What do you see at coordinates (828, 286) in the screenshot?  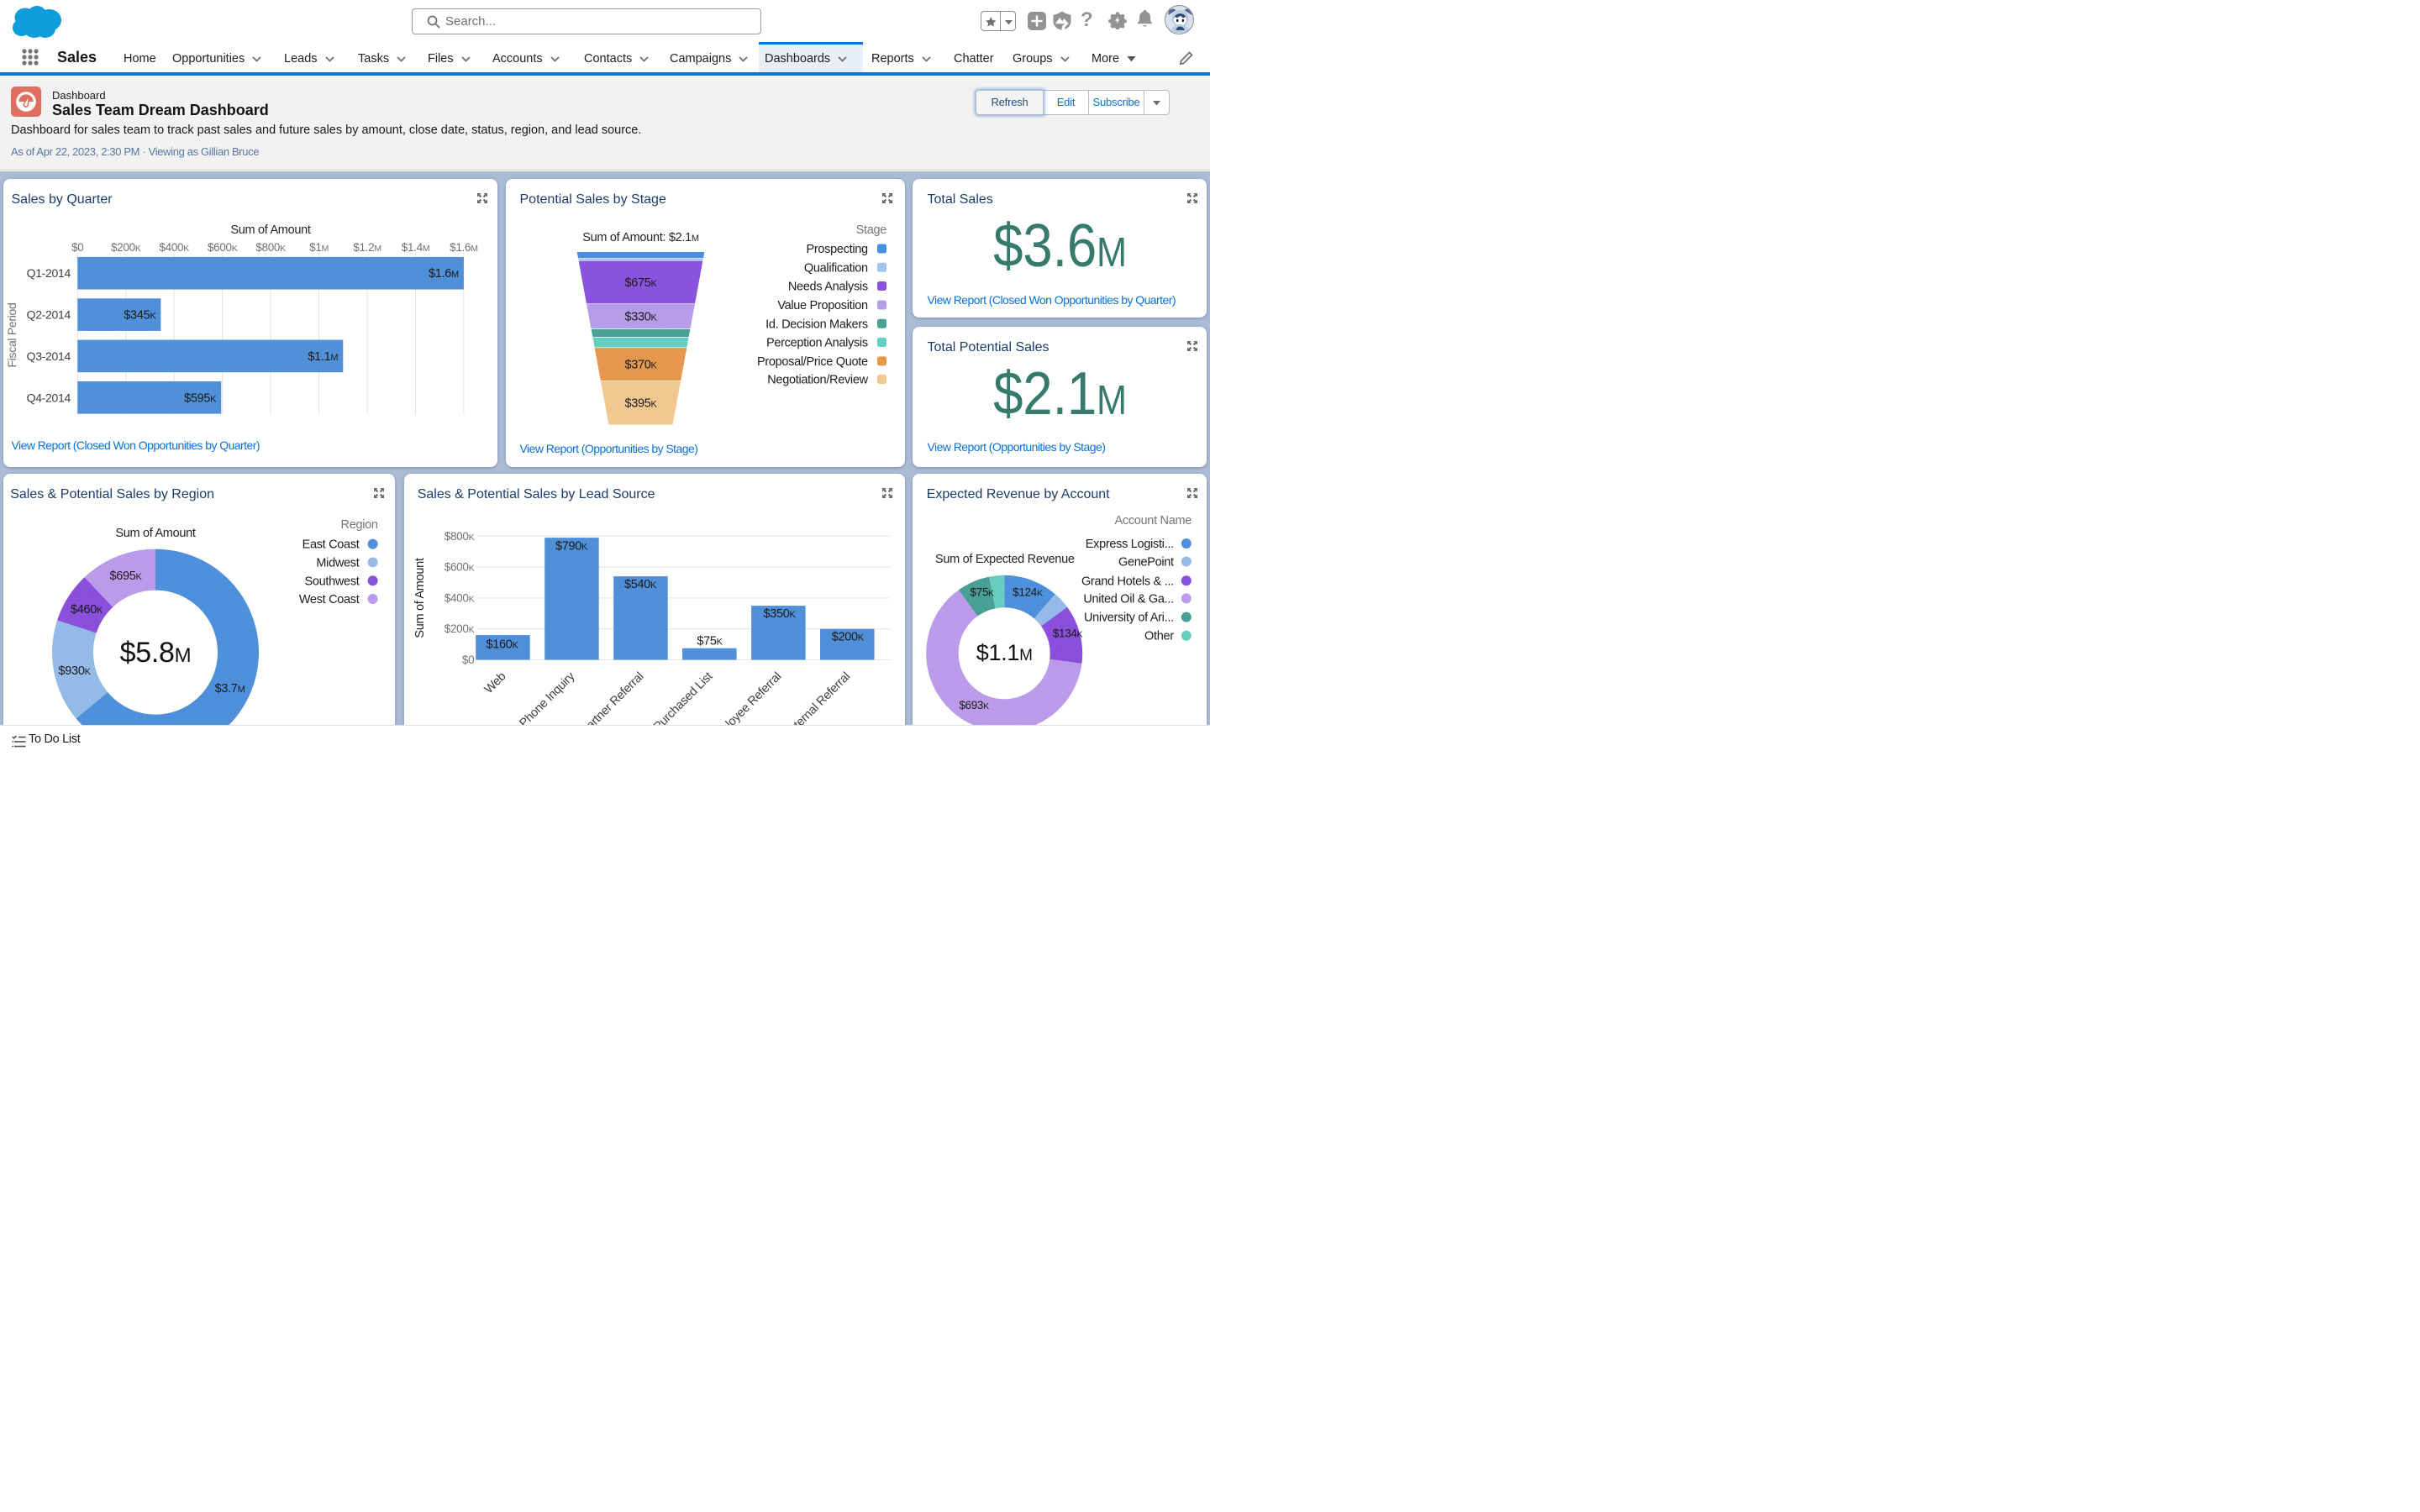 I see `svg-text: Needs Analysis` at bounding box center [828, 286].